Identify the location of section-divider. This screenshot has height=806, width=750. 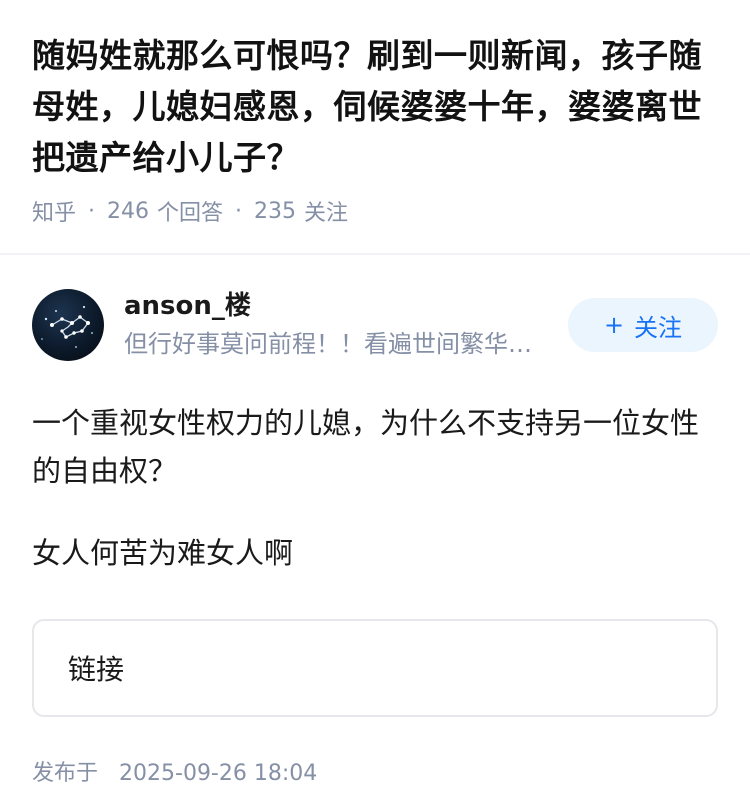
(375, 254).